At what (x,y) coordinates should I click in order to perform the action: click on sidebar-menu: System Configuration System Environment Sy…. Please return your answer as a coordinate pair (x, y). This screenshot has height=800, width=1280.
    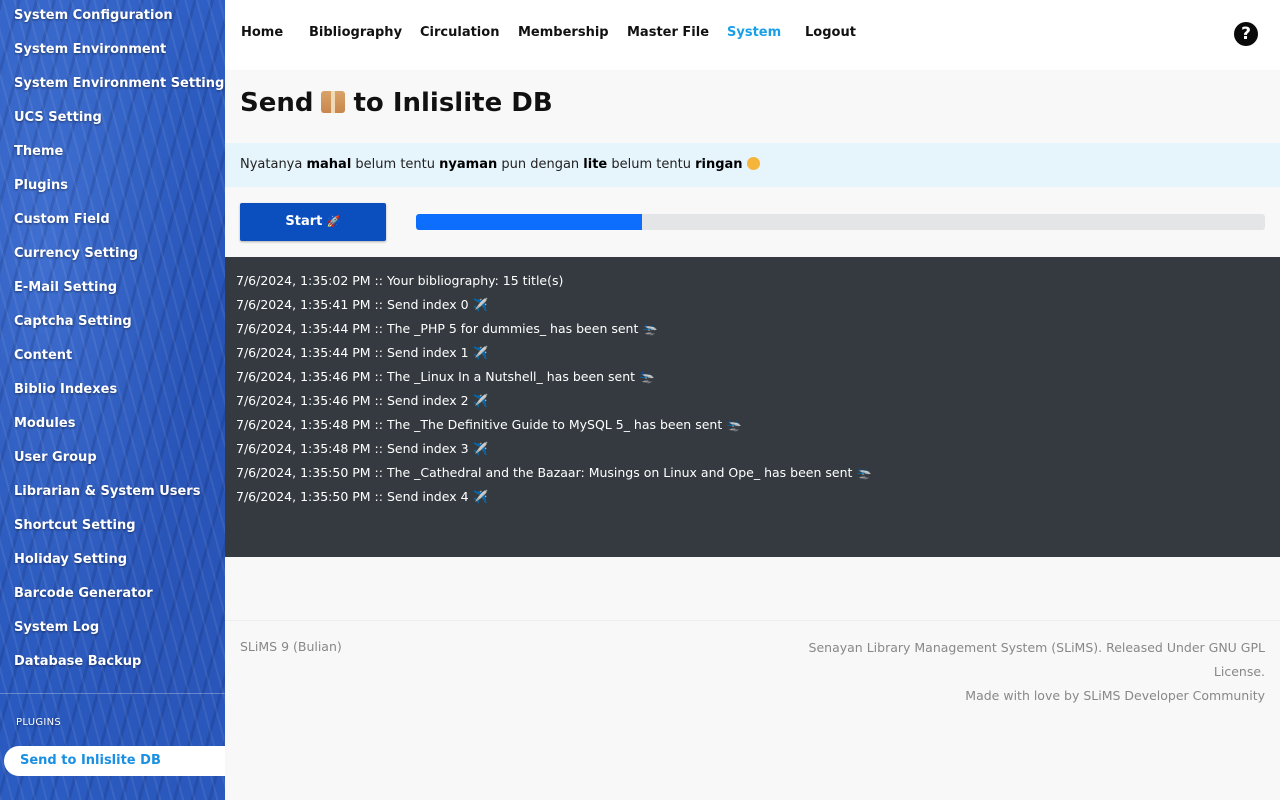
    Looking at the image, I should click on (112, 340).